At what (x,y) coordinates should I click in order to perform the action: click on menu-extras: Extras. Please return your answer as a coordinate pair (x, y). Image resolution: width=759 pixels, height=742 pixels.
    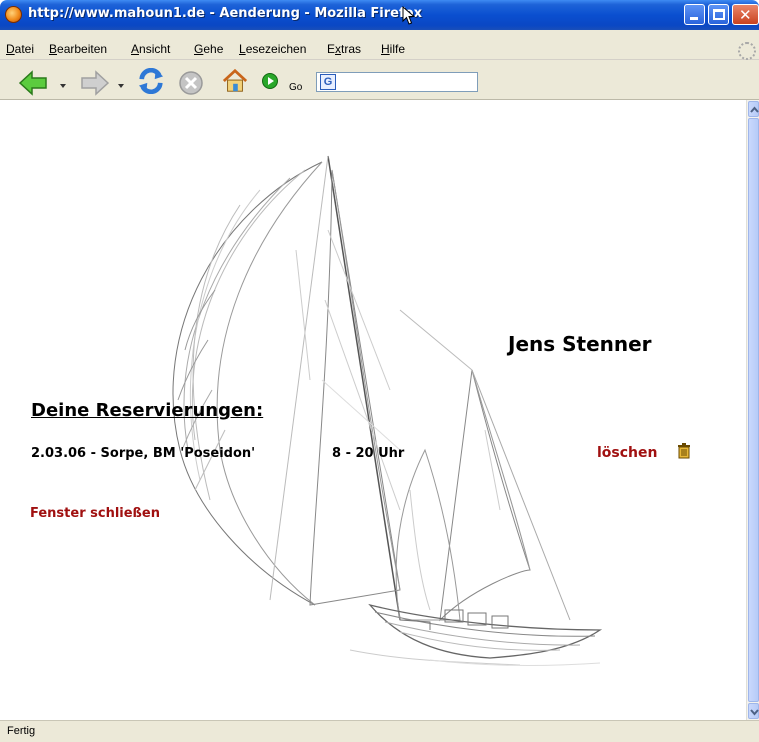
    Looking at the image, I should click on (344, 49).